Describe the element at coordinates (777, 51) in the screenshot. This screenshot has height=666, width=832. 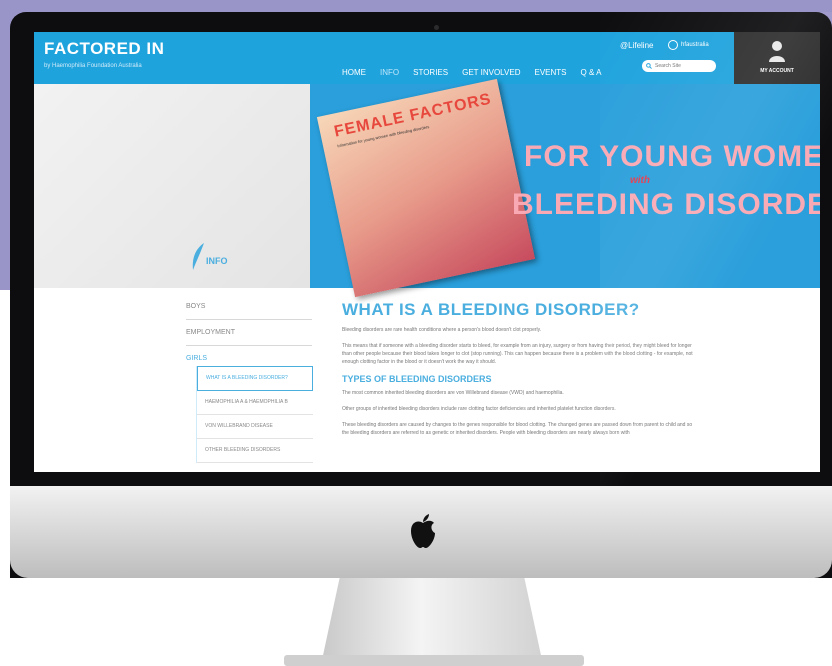
I see `user-avatar-icon` at that location.